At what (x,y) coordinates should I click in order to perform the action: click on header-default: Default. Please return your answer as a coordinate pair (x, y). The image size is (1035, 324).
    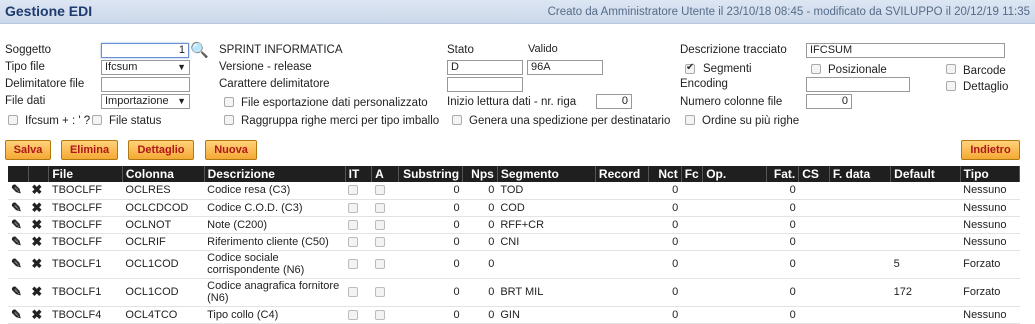
    Looking at the image, I should click on (925, 174).